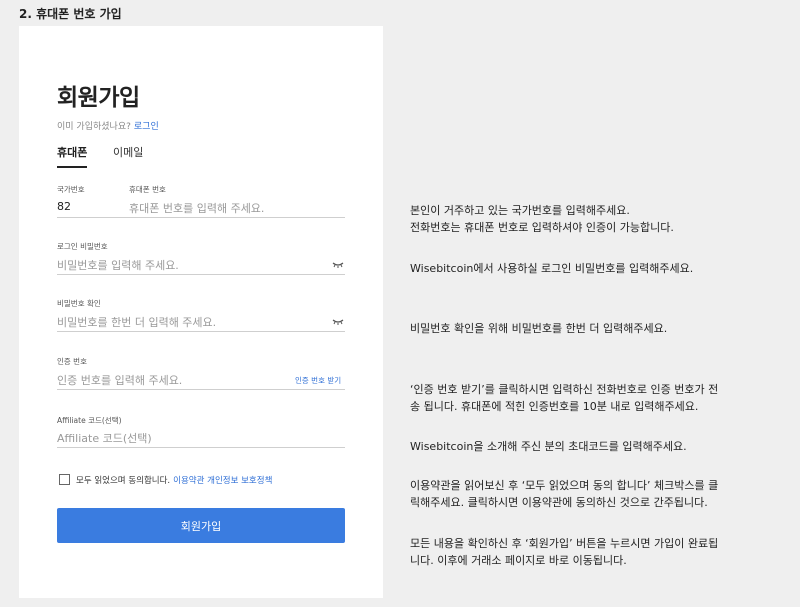 The height and width of the screenshot is (607, 800). What do you see at coordinates (564, 543) in the screenshot?
I see `desc-submit-line1: 모든 내용을 확인하신 후 ‘회원가입’ 버튼을 누르시면 가입이 완료됩` at bounding box center [564, 543].